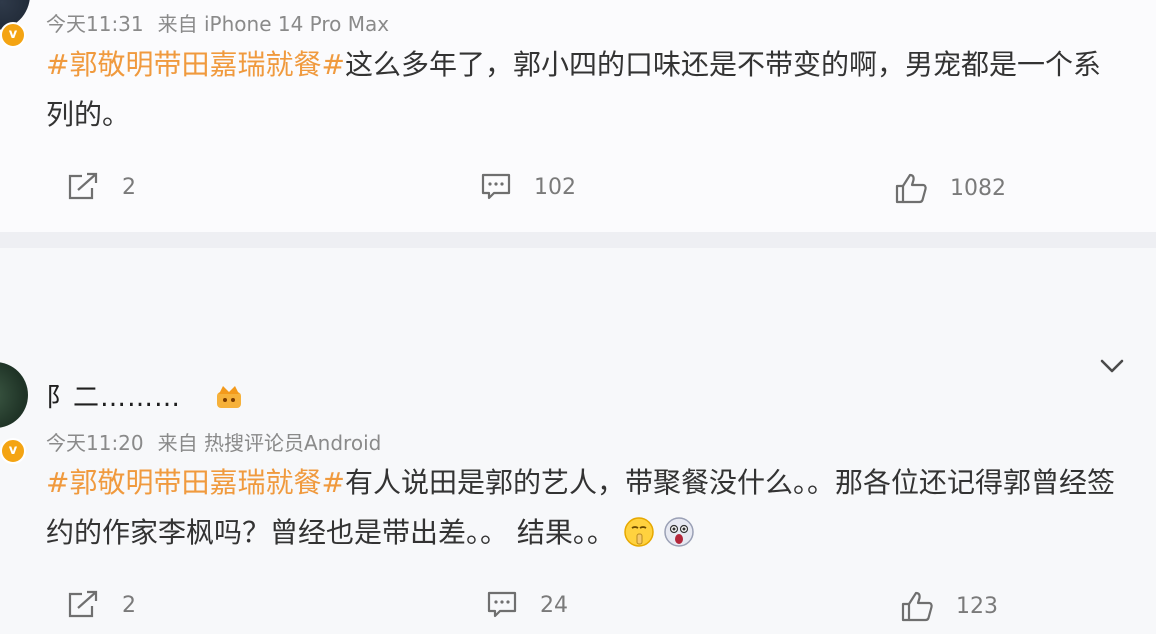 The width and height of the screenshot is (1156, 634). I want to click on repost-count: 2, so click(129, 605).